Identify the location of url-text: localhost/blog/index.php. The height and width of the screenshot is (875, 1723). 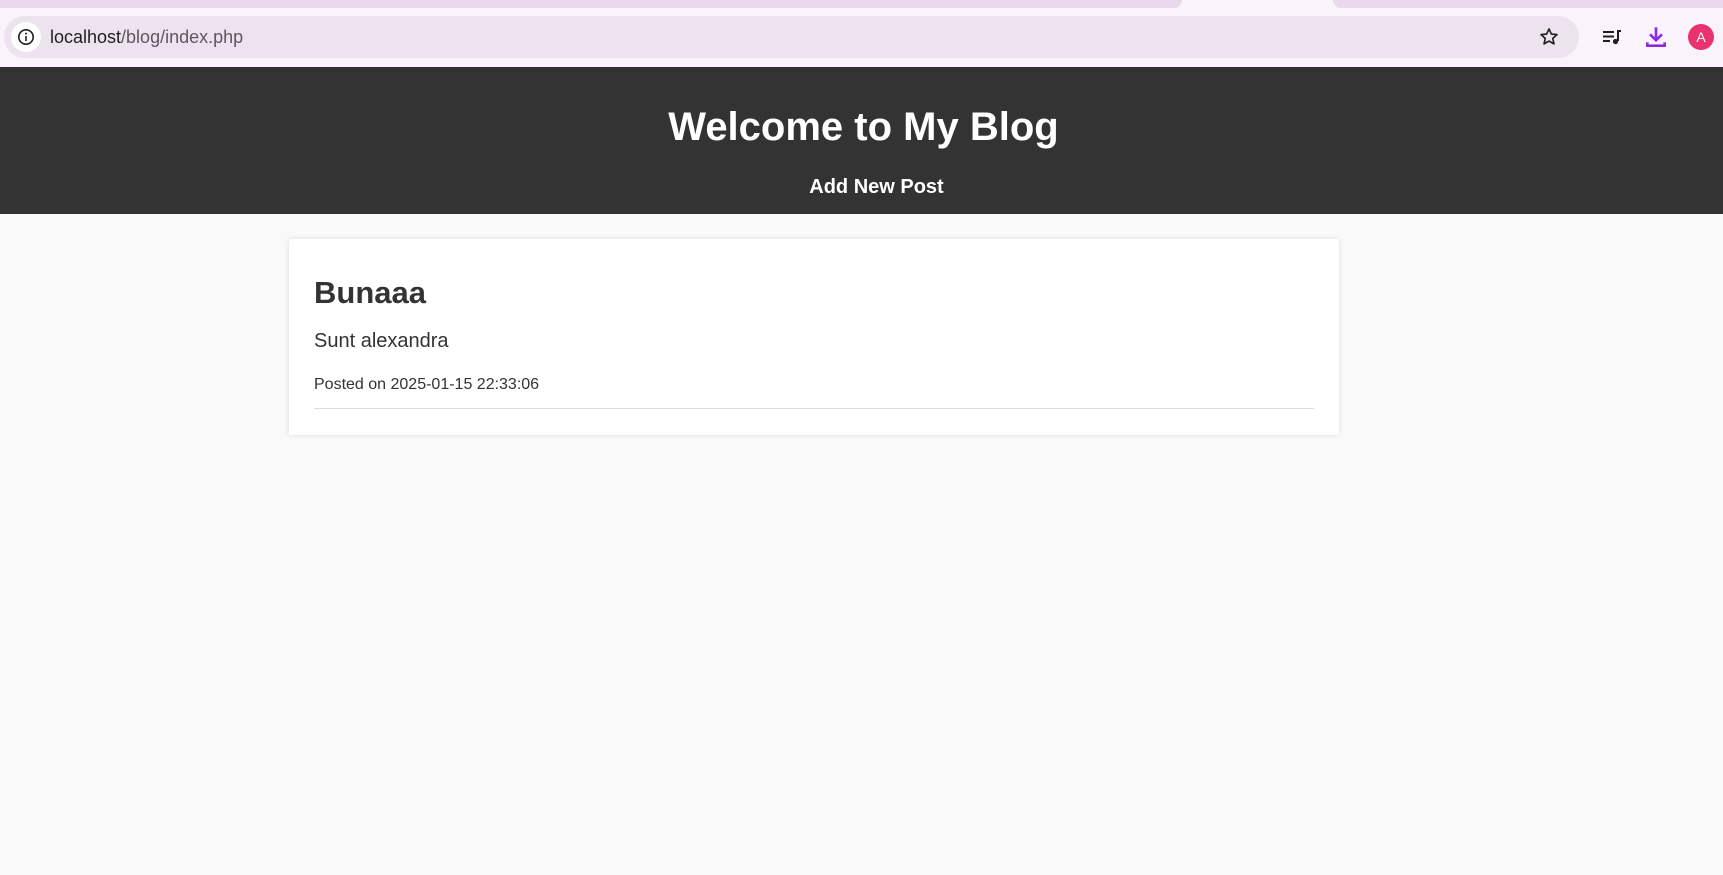
(146, 37).